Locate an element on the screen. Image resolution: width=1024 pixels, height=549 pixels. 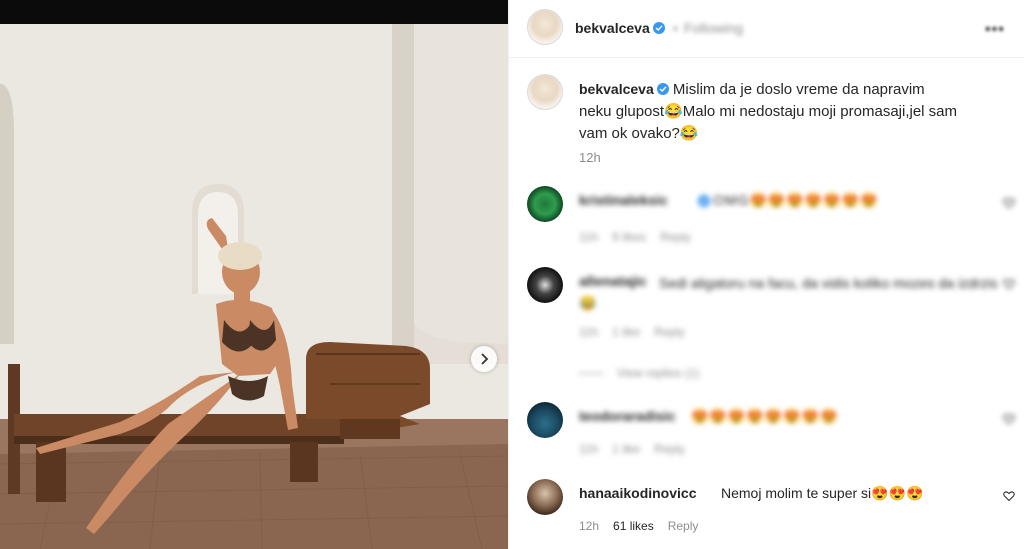
author-username: bekvalceva is located at coordinates (620, 28).